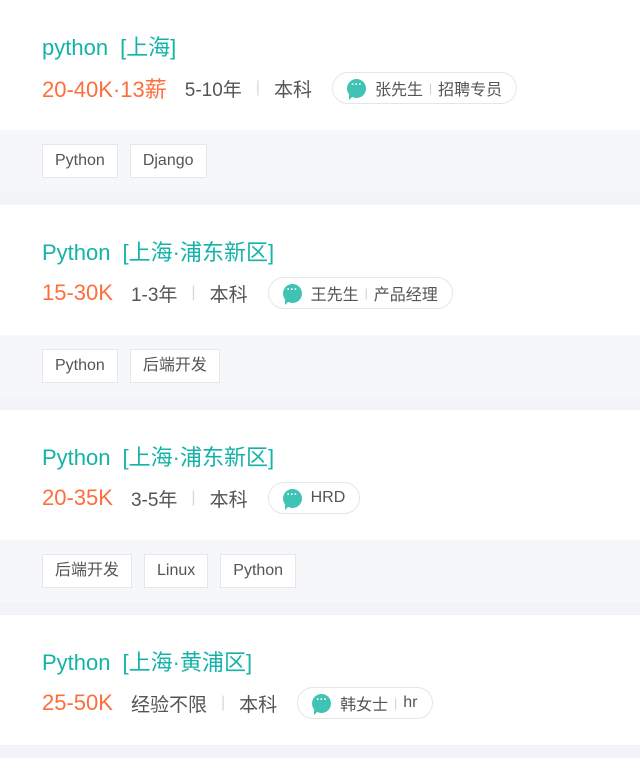  What do you see at coordinates (320, 161) in the screenshot?
I see `job-tags: Python Django` at bounding box center [320, 161].